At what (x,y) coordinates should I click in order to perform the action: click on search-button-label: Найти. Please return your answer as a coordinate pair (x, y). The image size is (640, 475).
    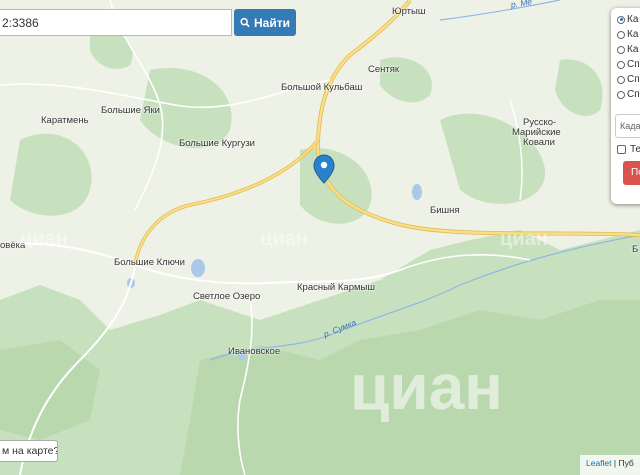
    Looking at the image, I should click on (272, 22).